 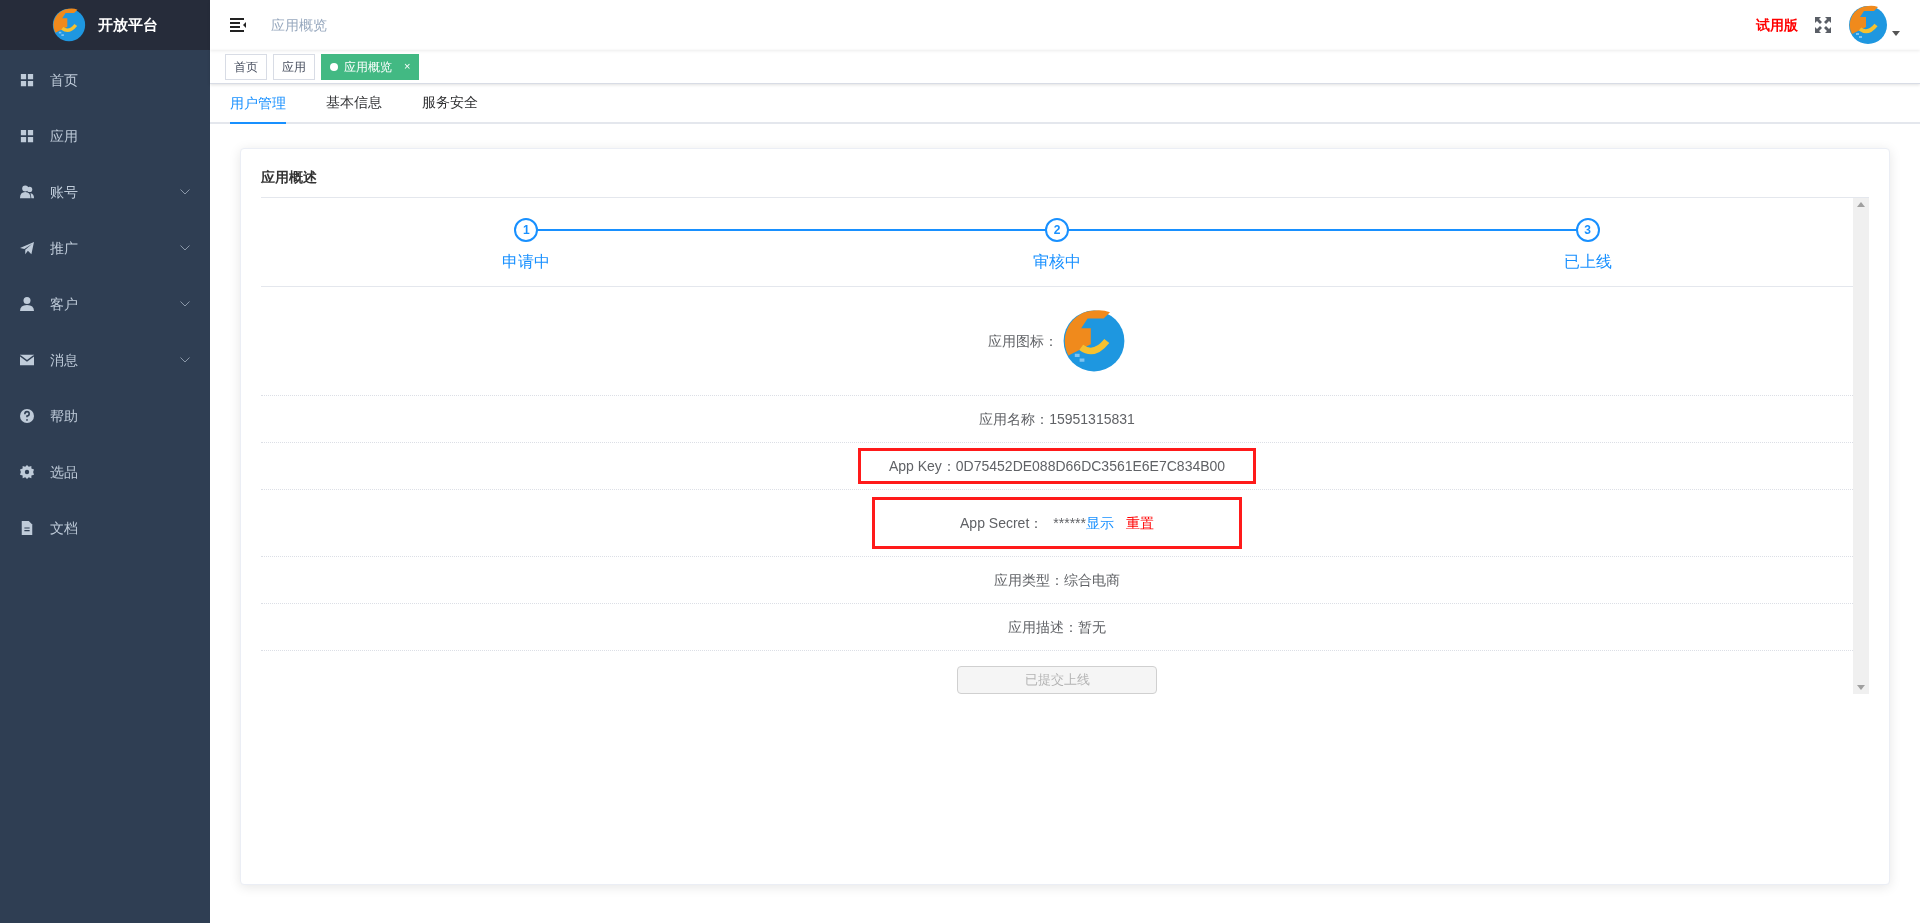 What do you see at coordinates (105, 304) in the screenshot?
I see `sidebar-item: 客户` at bounding box center [105, 304].